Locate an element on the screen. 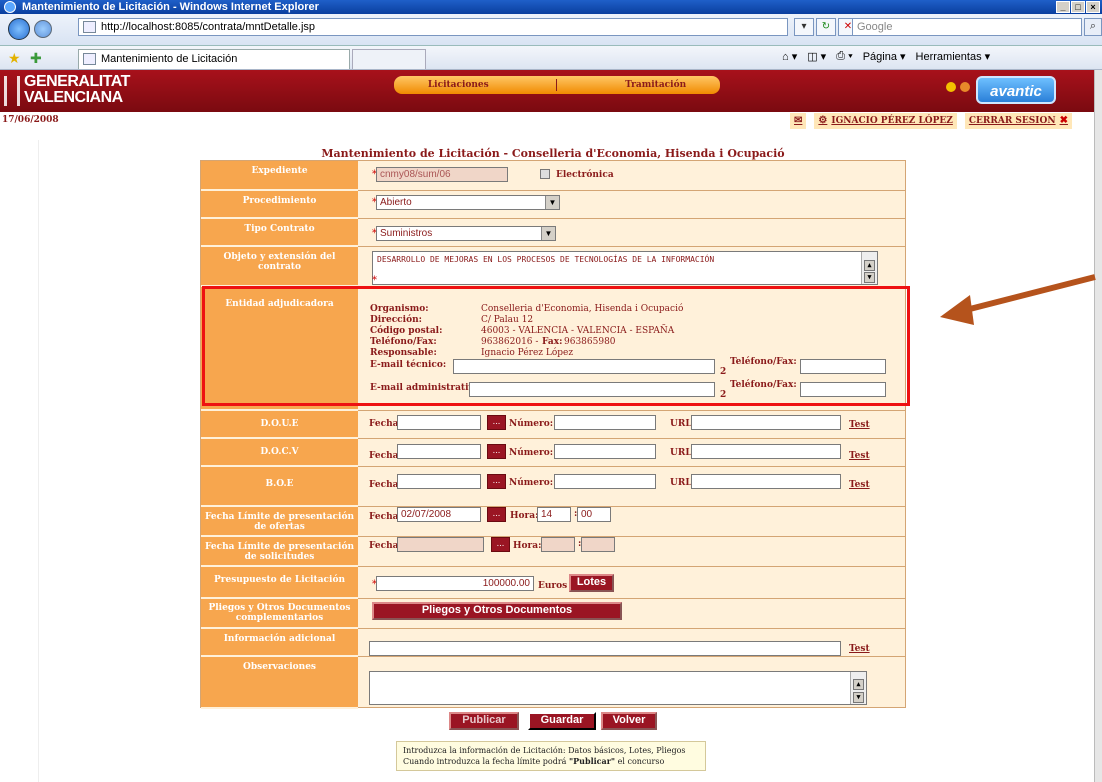  label-info-adicional: Información adicional is located at coordinates (279, 643).